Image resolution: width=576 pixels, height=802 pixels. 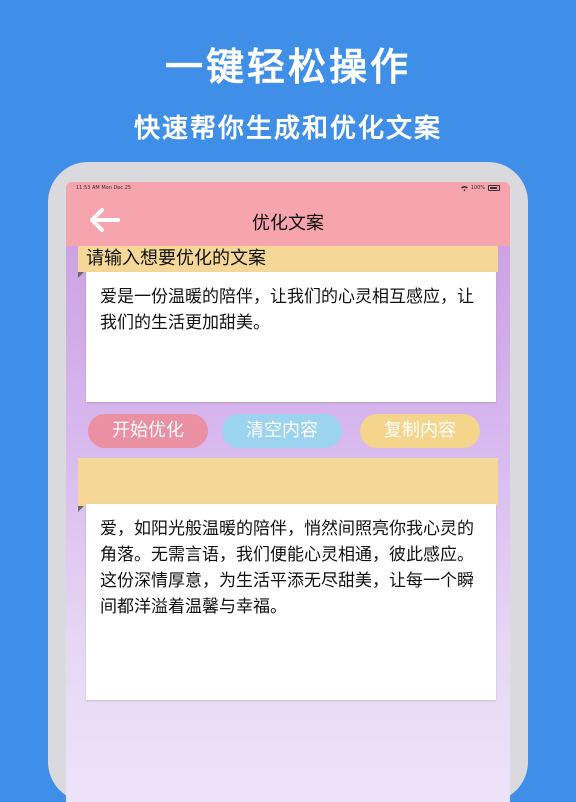 I want to click on status-right: 100%, so click(x=480, y=188).